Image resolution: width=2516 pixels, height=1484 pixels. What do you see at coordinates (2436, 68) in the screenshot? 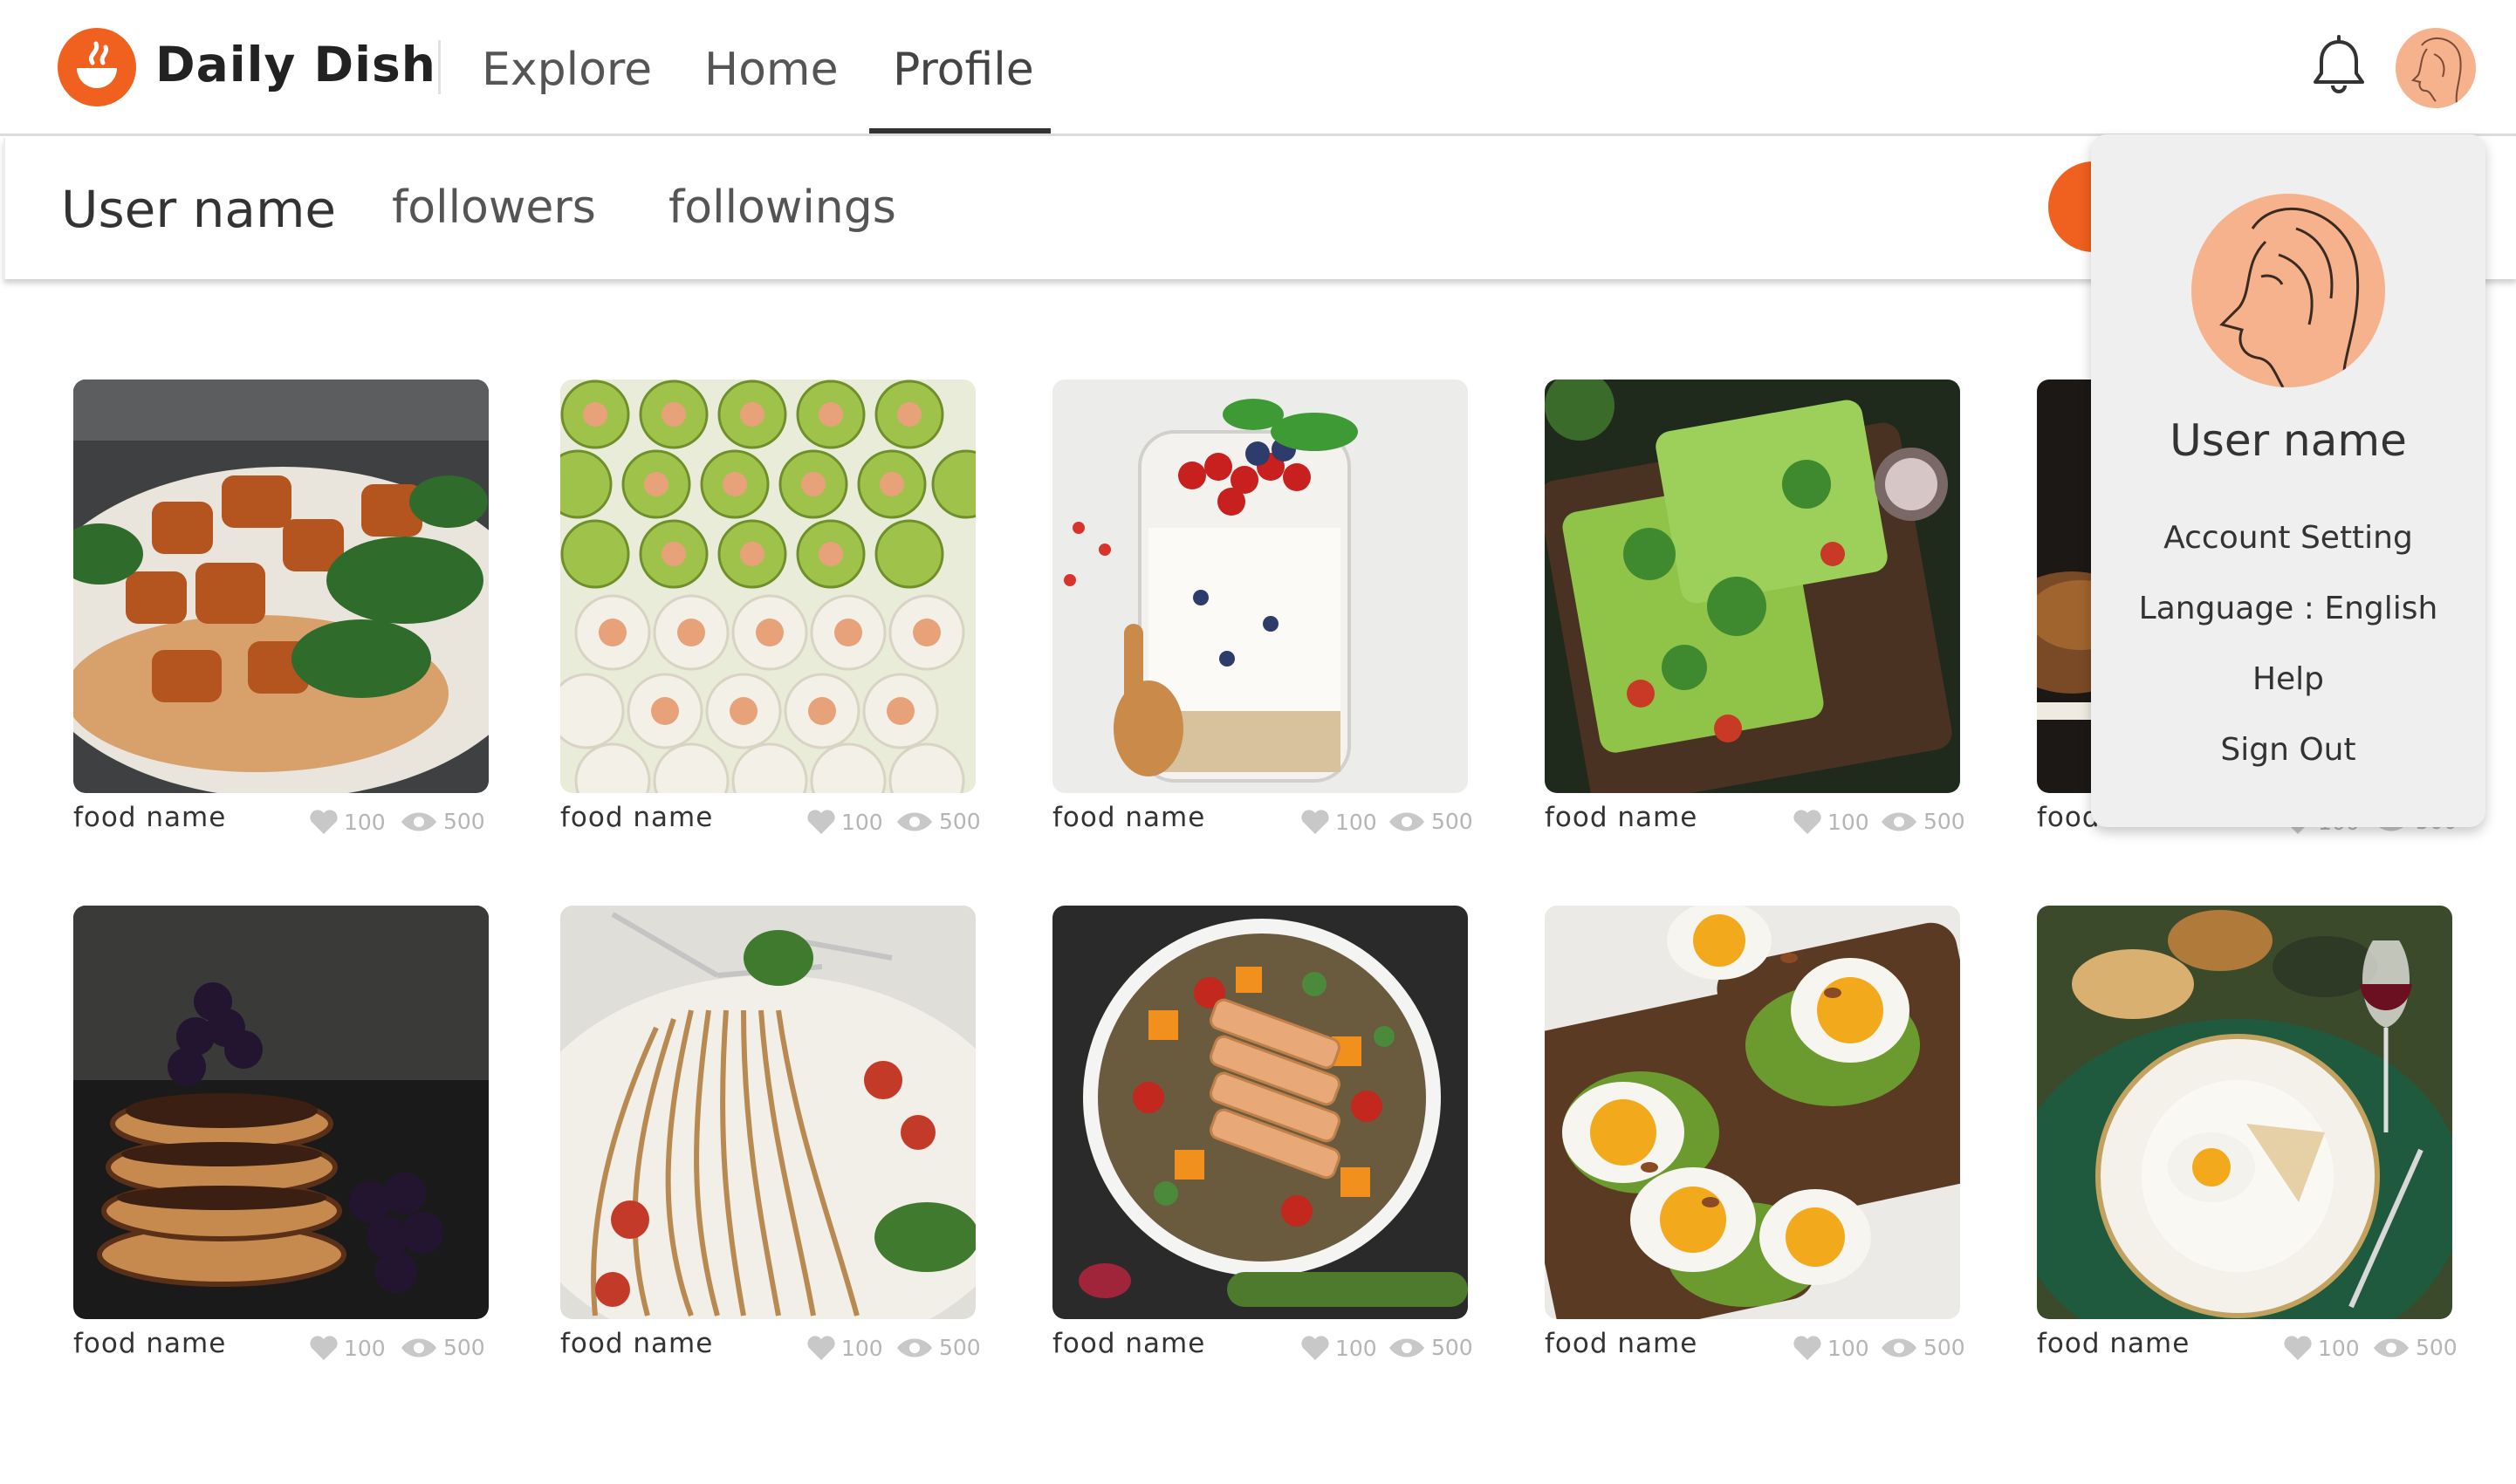
I see `user-avatar` at bounding box center [2436, 68].